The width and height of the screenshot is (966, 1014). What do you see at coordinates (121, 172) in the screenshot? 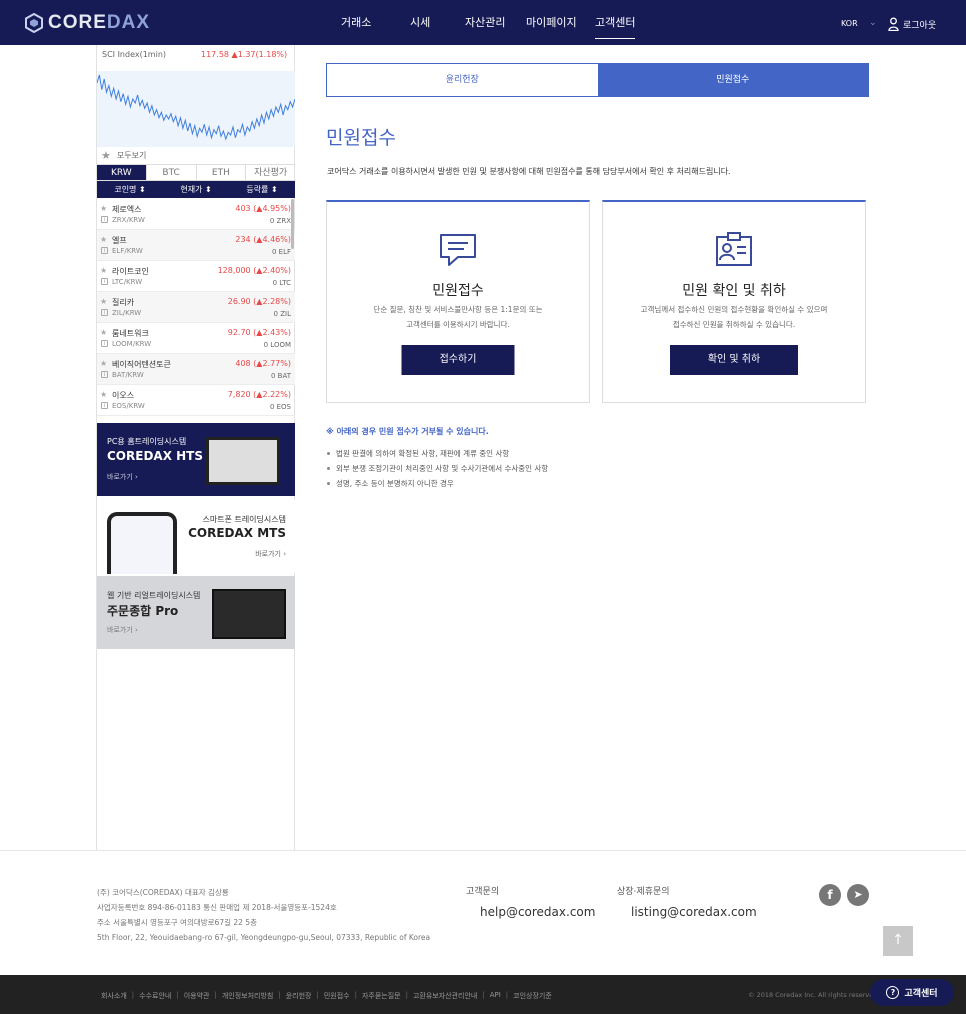
I see `tab-krw: KRW` at bounding box center [121, 172].